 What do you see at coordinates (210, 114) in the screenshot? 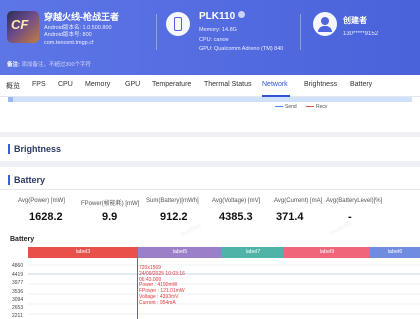
I see `network-chart-panel: Send Recv` at bounding box center [210, 114].